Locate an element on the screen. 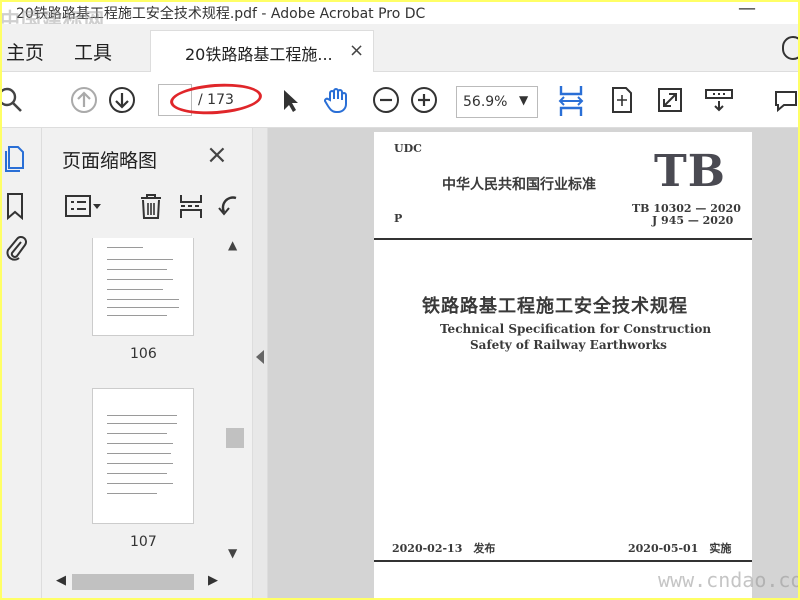 The image size is (800, 600). document-title-en-line1: Technical Specification for Construction is located at coordinates (576, 329).